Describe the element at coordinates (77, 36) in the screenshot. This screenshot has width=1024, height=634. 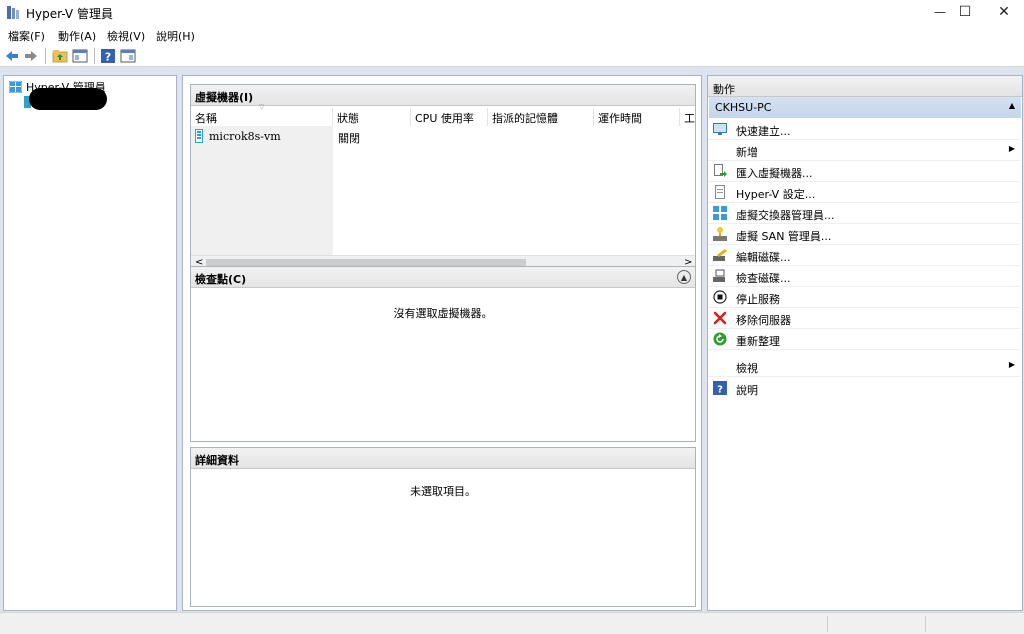
I see `menu-action: 動作(A)` at that location.